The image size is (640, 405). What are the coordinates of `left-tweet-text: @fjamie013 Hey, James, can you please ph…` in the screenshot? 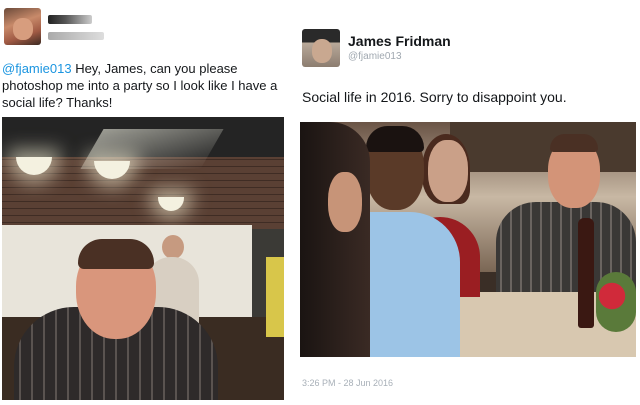 It's located at (148, 85).